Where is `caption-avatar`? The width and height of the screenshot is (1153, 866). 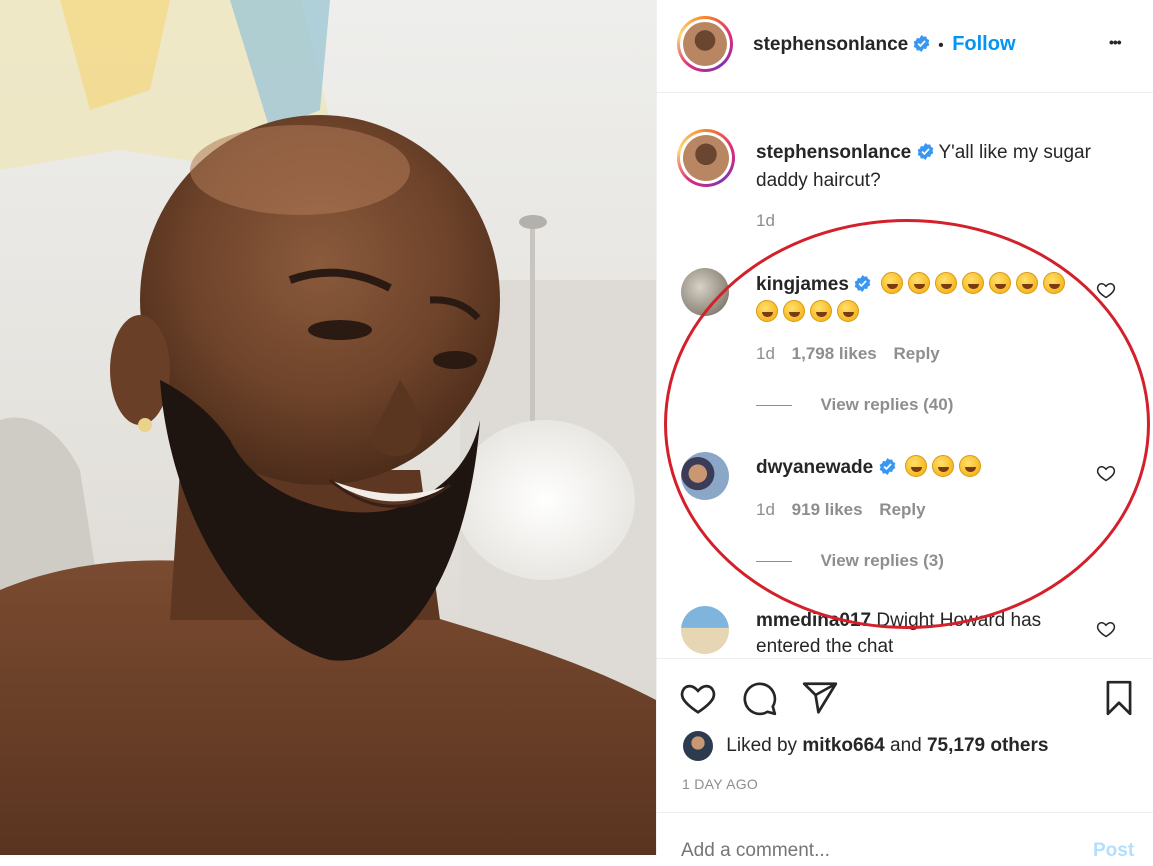
caption-avatar is located at coordinates (706, 158).